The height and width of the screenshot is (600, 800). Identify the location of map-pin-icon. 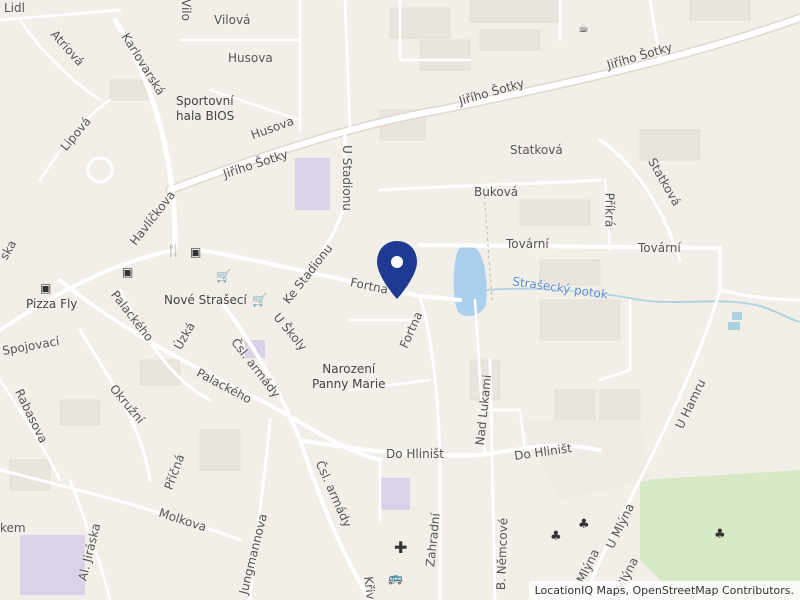
(397, 270).